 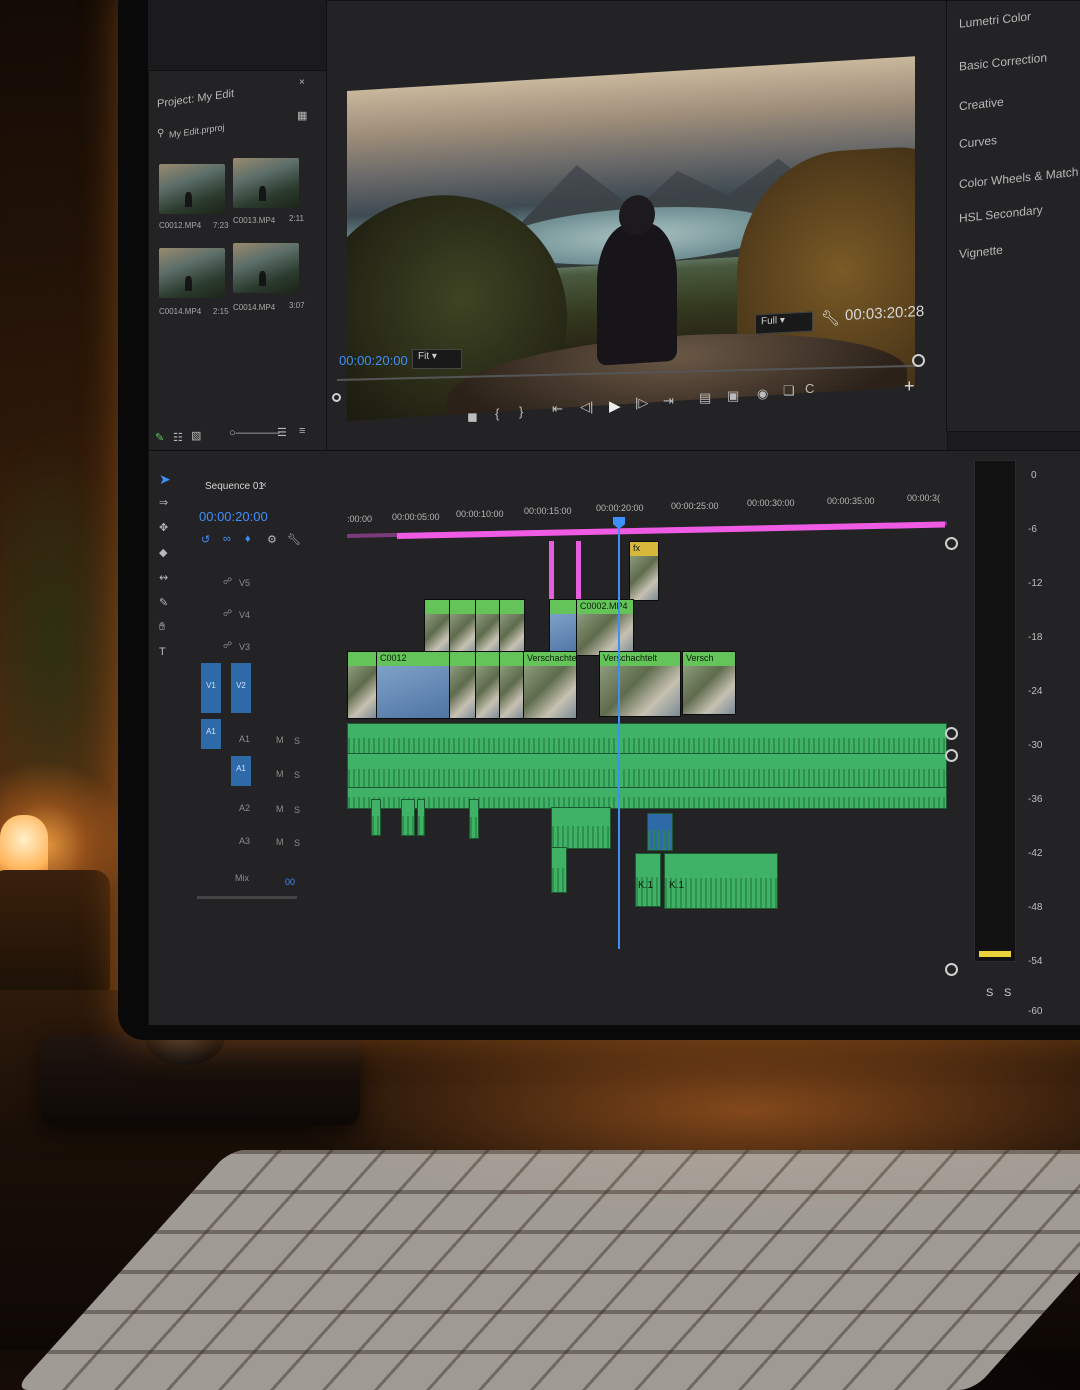 What do you see at coordinates (644, 571) in the screenshot?
I see `v5-clip: fx` at bounding box center [644, 571].